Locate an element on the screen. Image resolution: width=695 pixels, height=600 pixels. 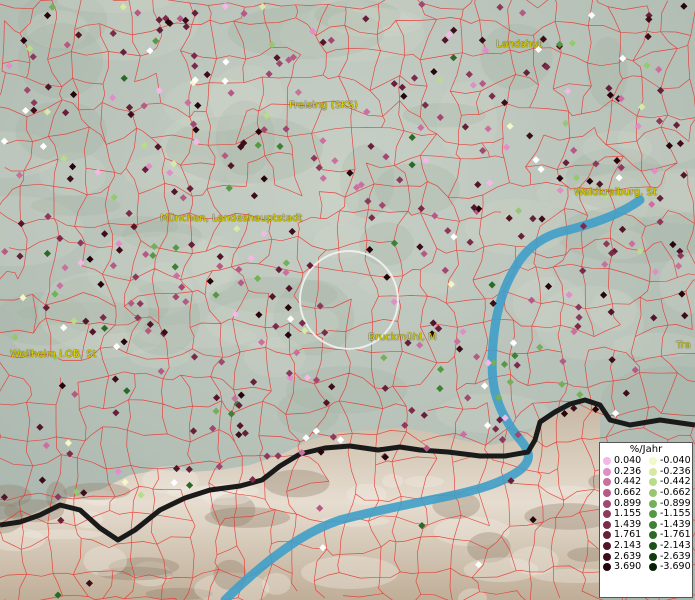
legend-value: -0.662 is located at coordinates (675, 493).